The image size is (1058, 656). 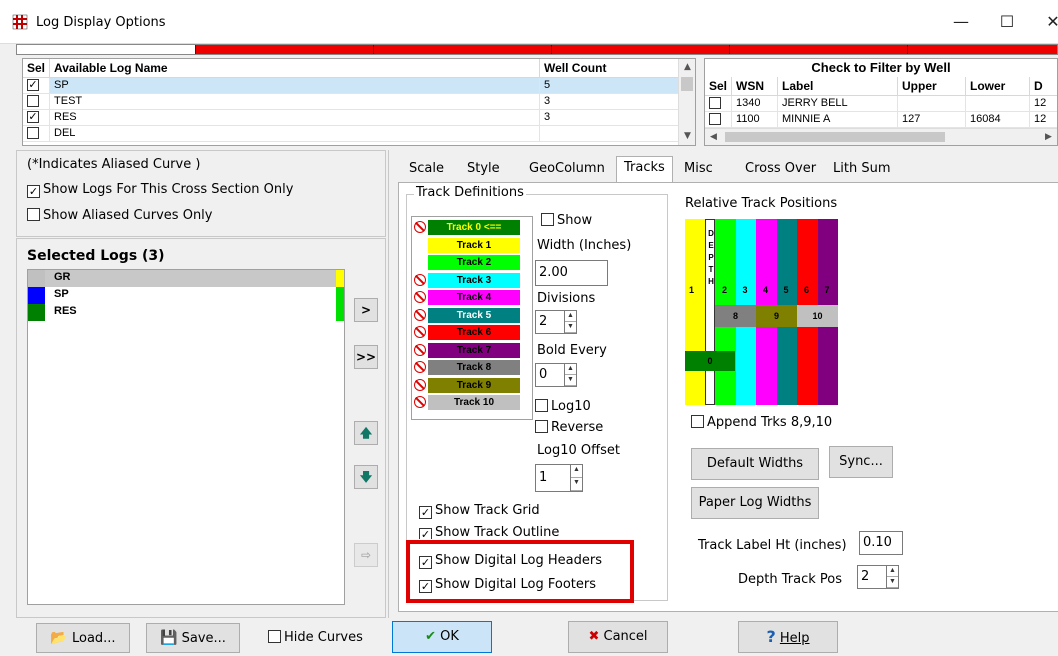 I want to click on list-item: SP, so click(x=186, y=304).